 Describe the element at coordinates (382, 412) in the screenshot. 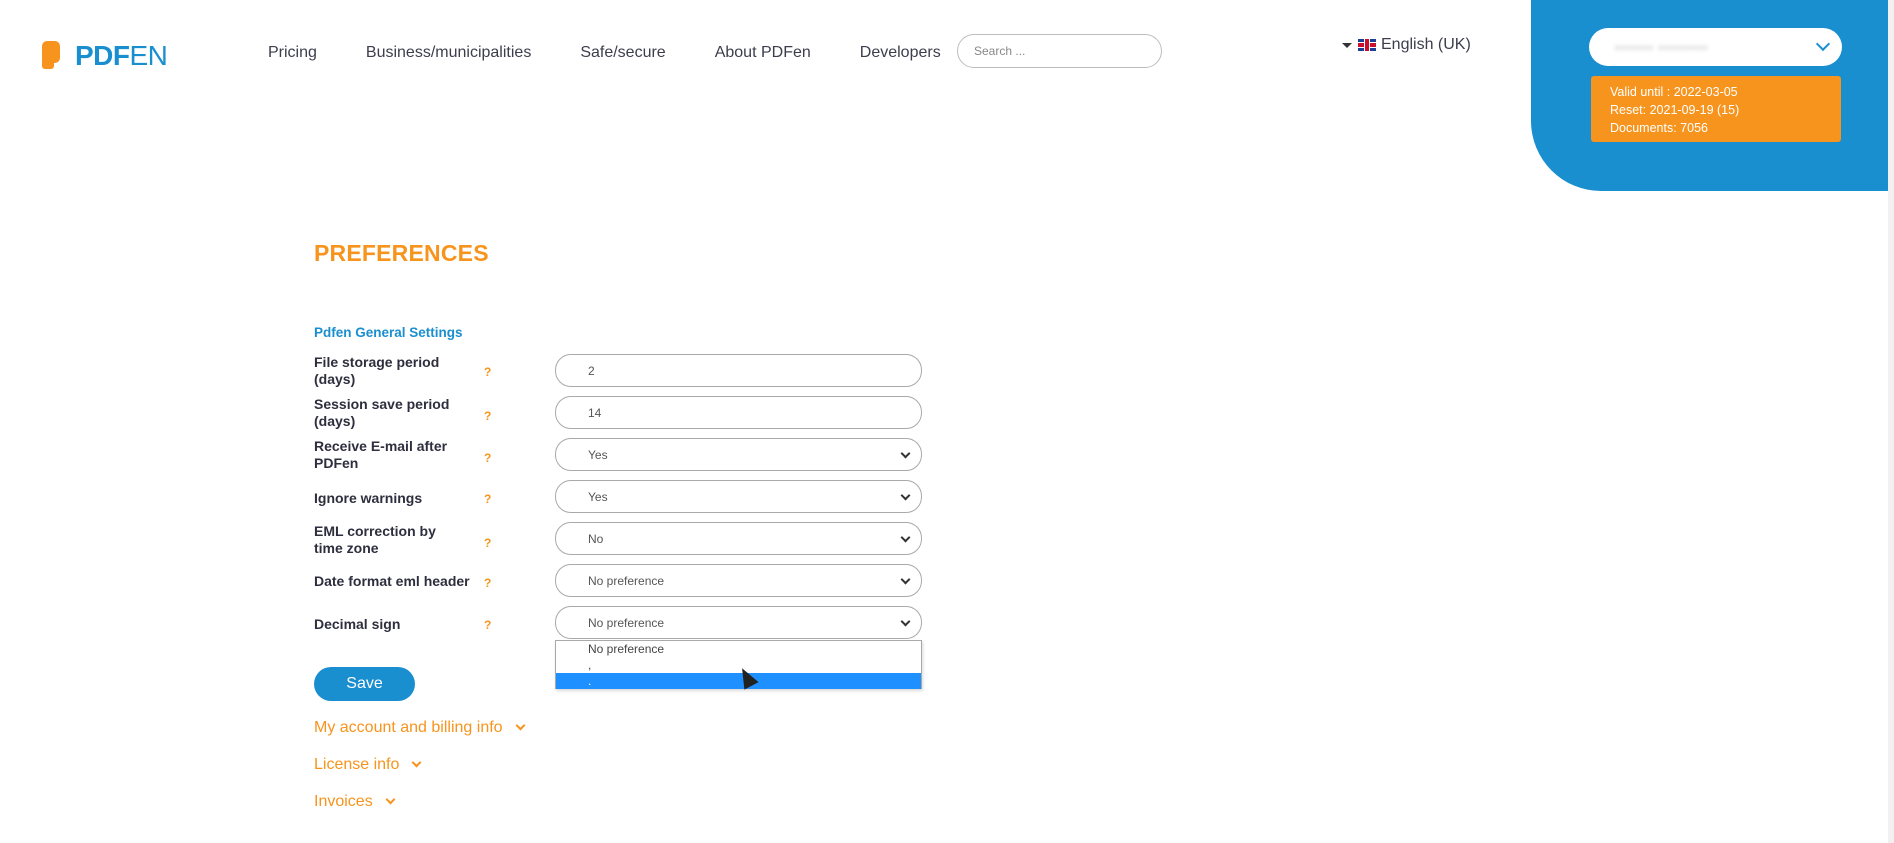

I see `setting-label: Session save period (days)` at that location.